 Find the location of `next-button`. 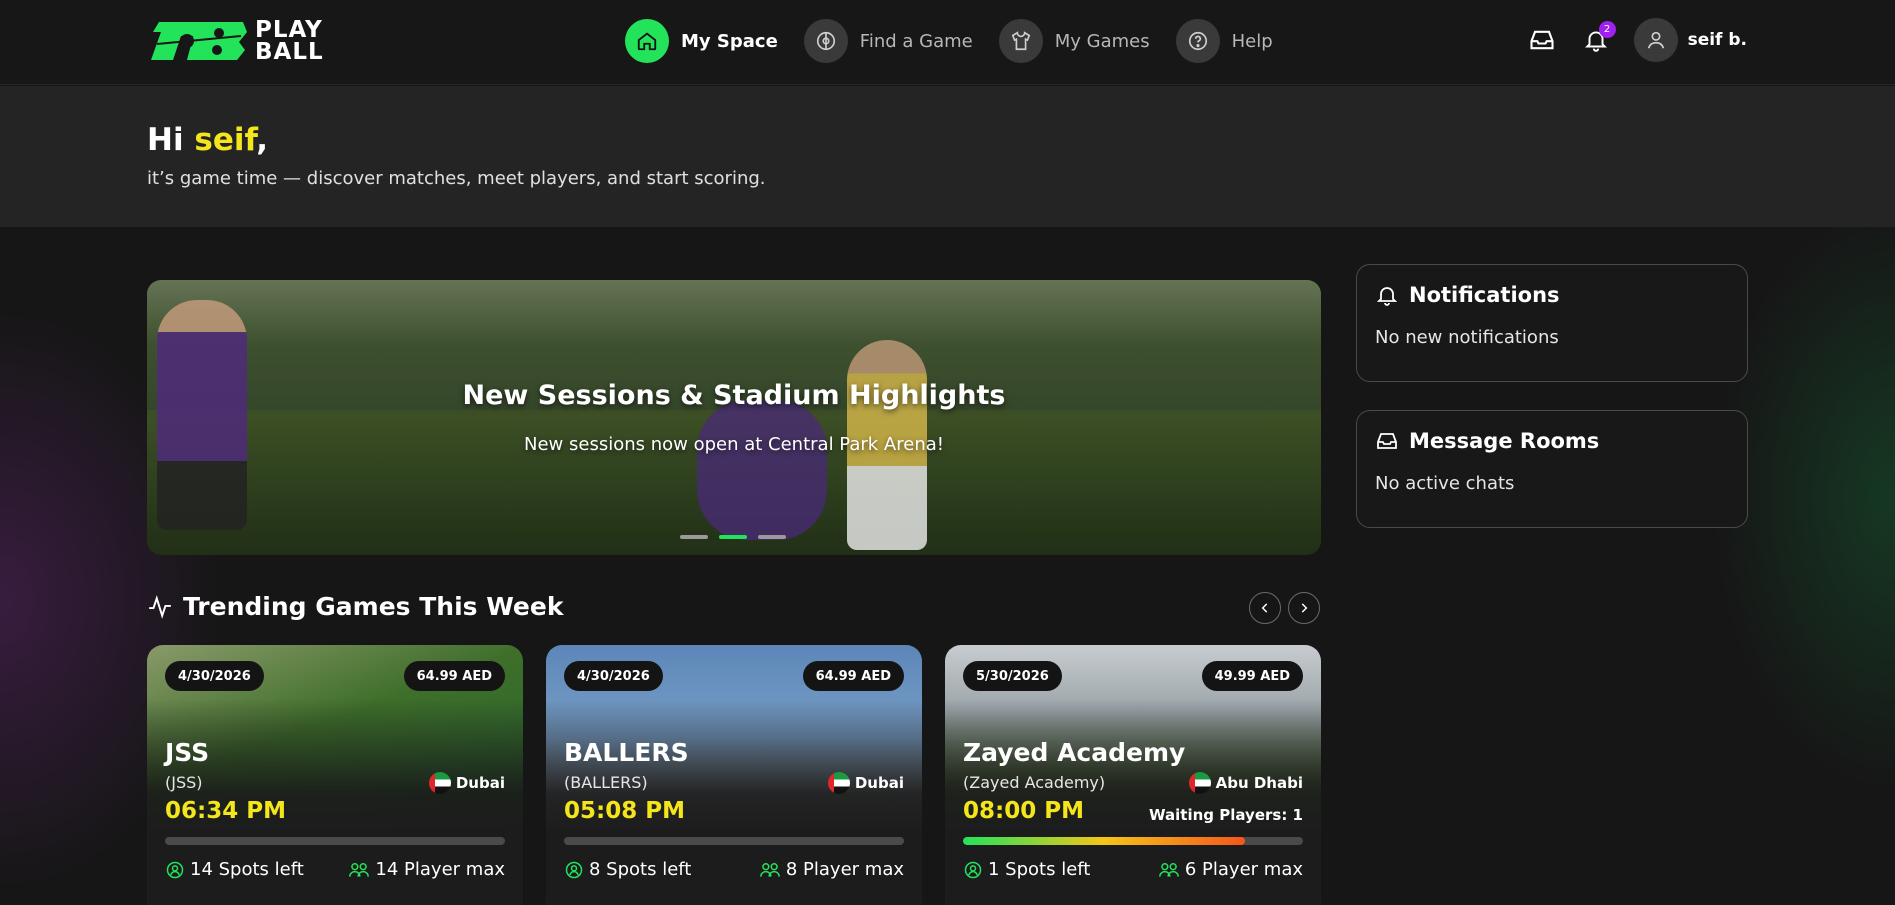

next-button is located at coordinates (1304, 608).